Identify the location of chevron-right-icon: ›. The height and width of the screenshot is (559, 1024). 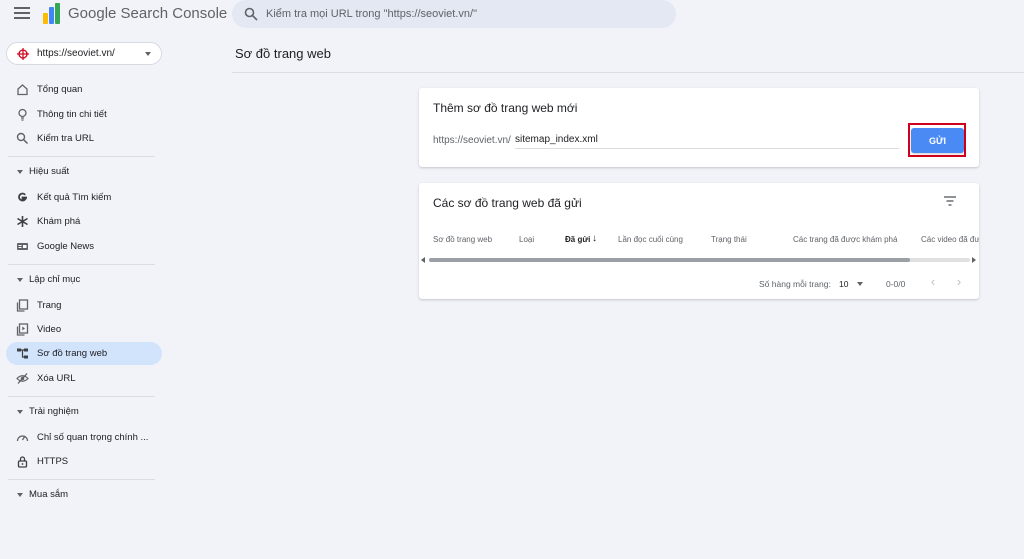
(959, 282).